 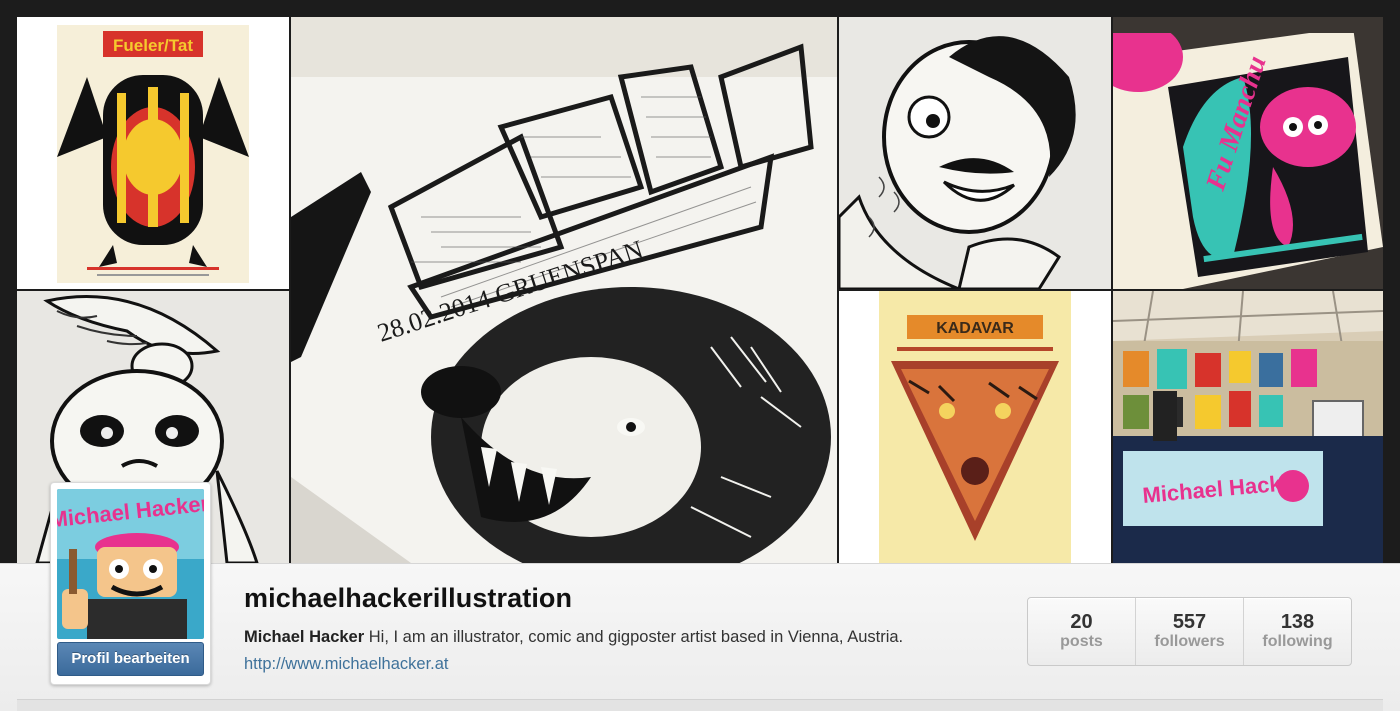 I want to click on edit-profile-button: Profil bearbeiten, so click(x=130, y=659).